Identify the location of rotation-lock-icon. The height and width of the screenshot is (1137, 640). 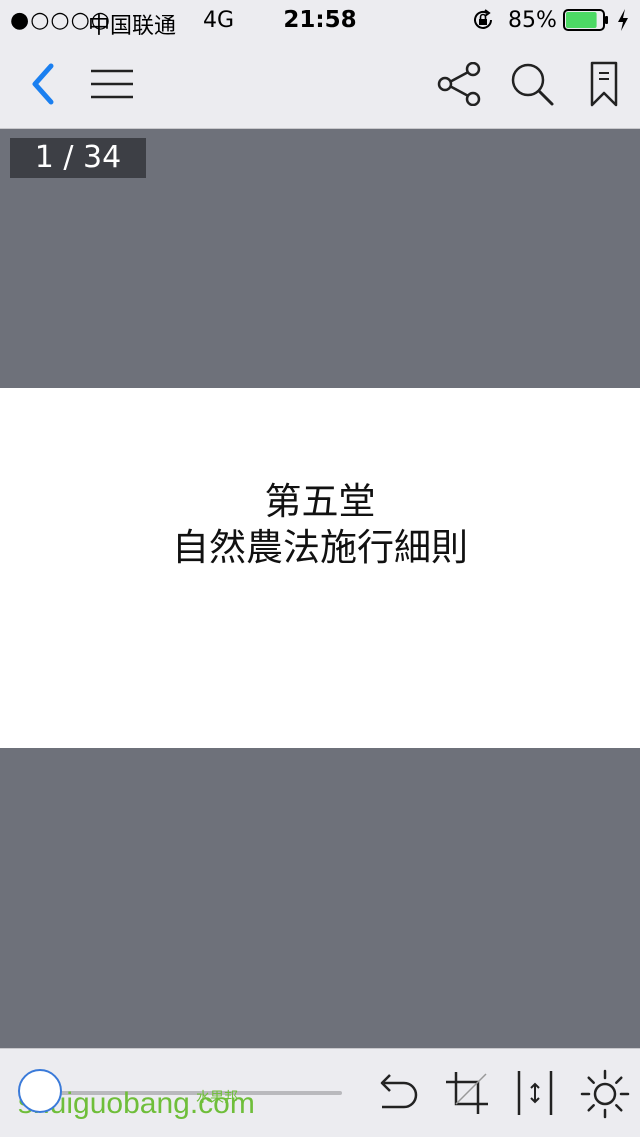
(483, 19).